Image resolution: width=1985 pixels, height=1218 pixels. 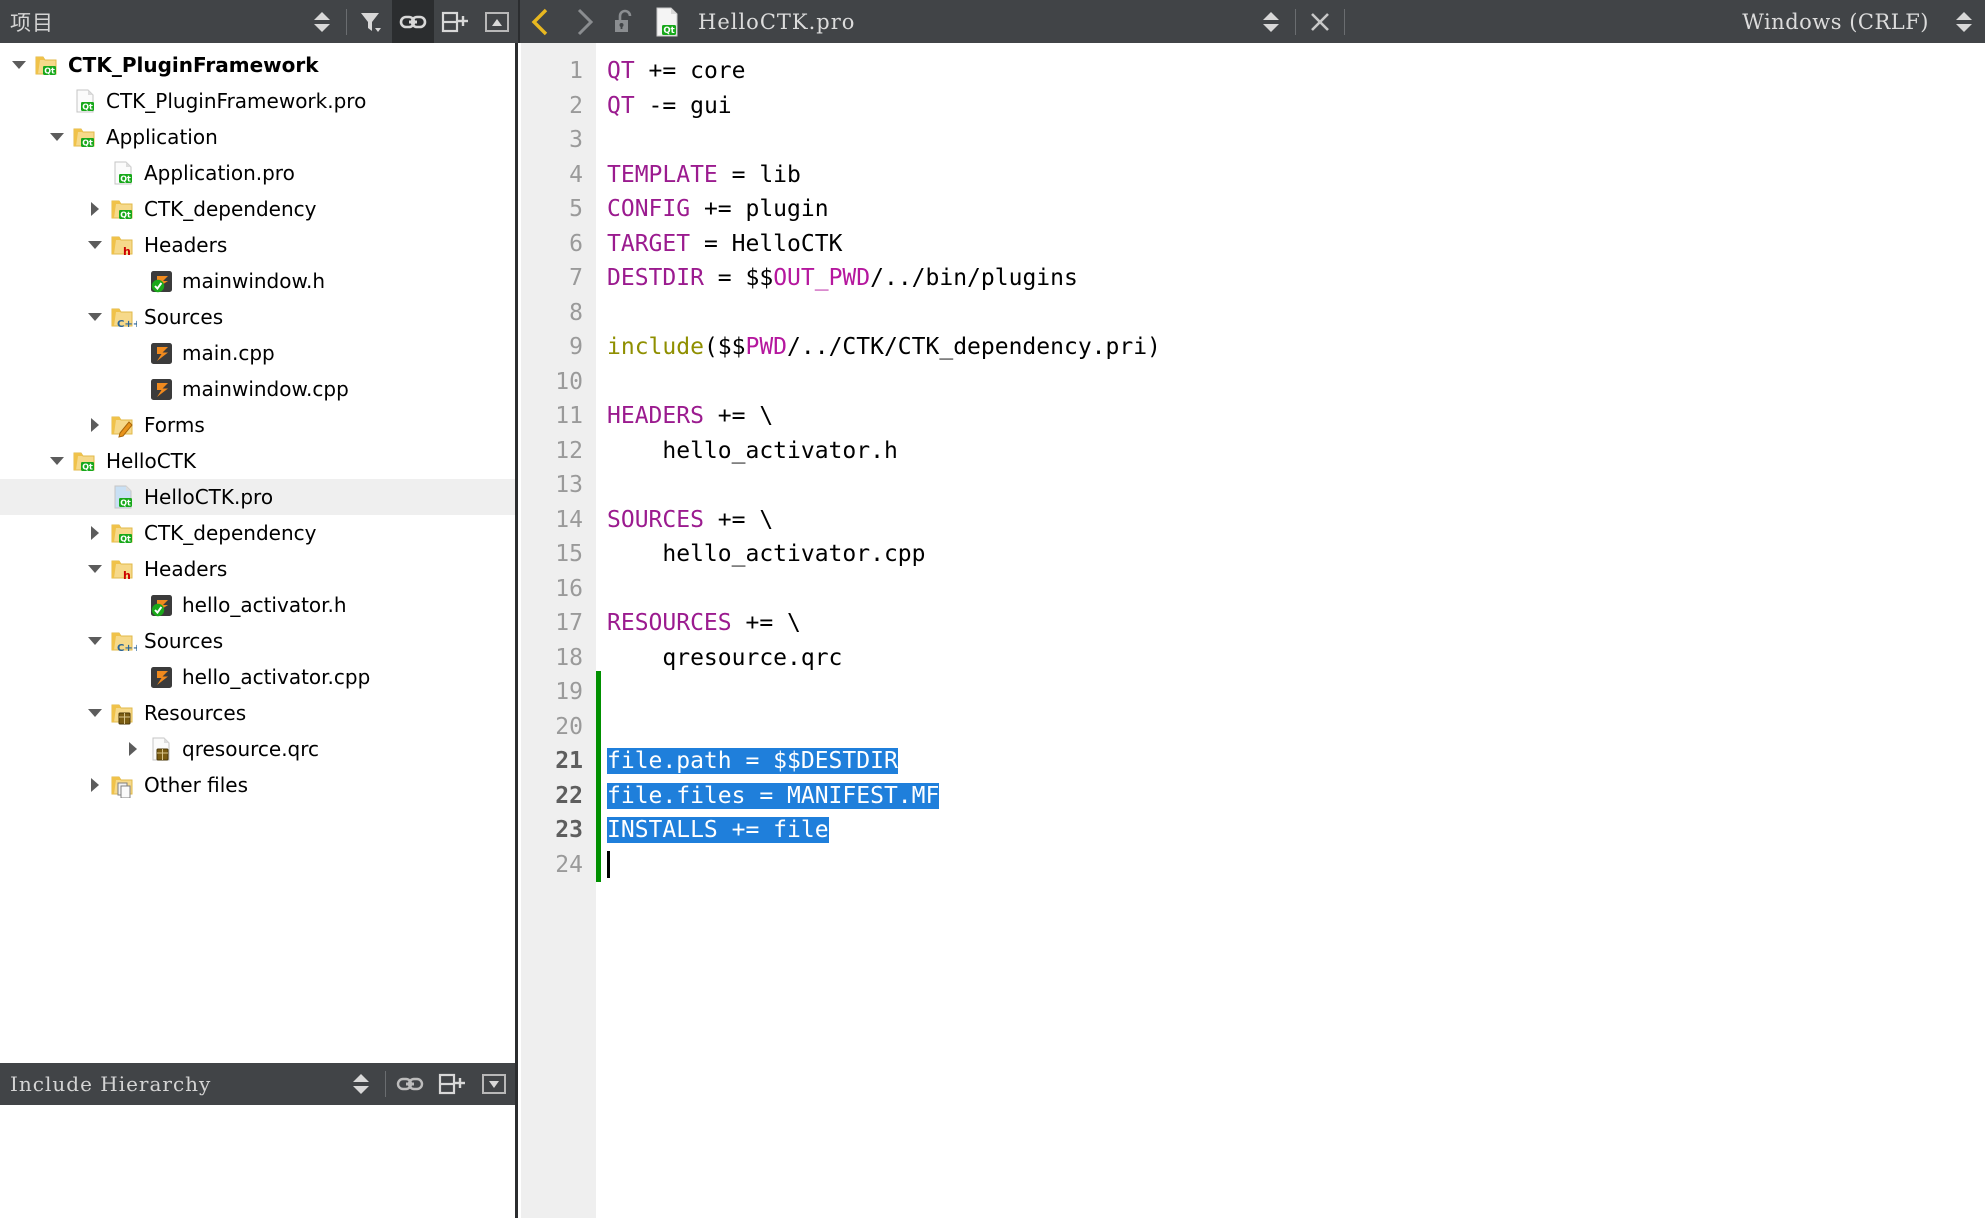 I want to click on collapse-icon, so click(x=494, y=1084).